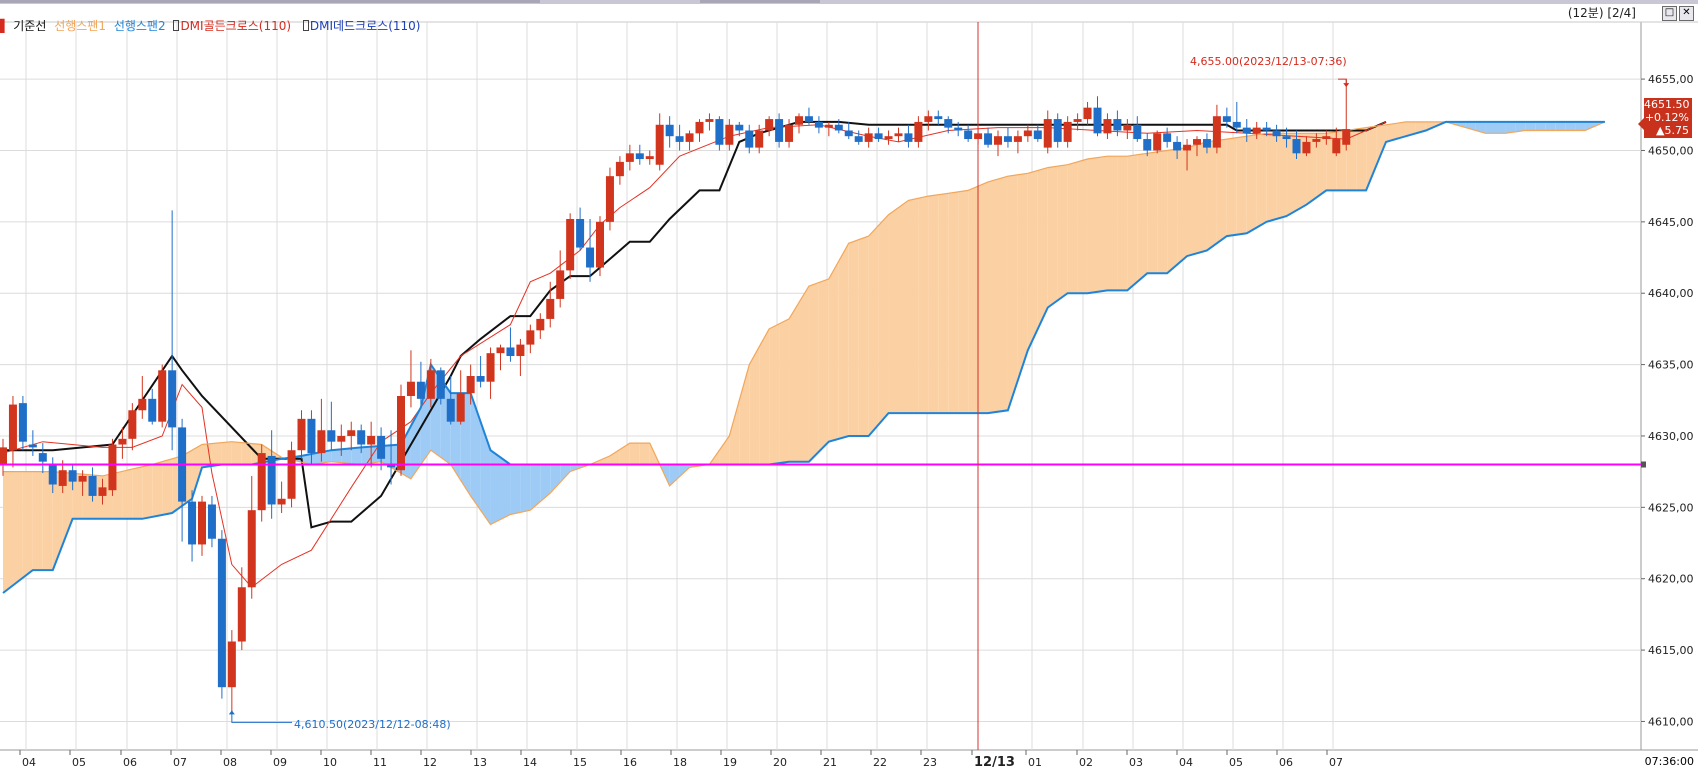 This screenshot has width=1698, height=772. Describe the element at coordinates (1667, 104) in the screenshot. I see `current-price: 4651.50` at that location.